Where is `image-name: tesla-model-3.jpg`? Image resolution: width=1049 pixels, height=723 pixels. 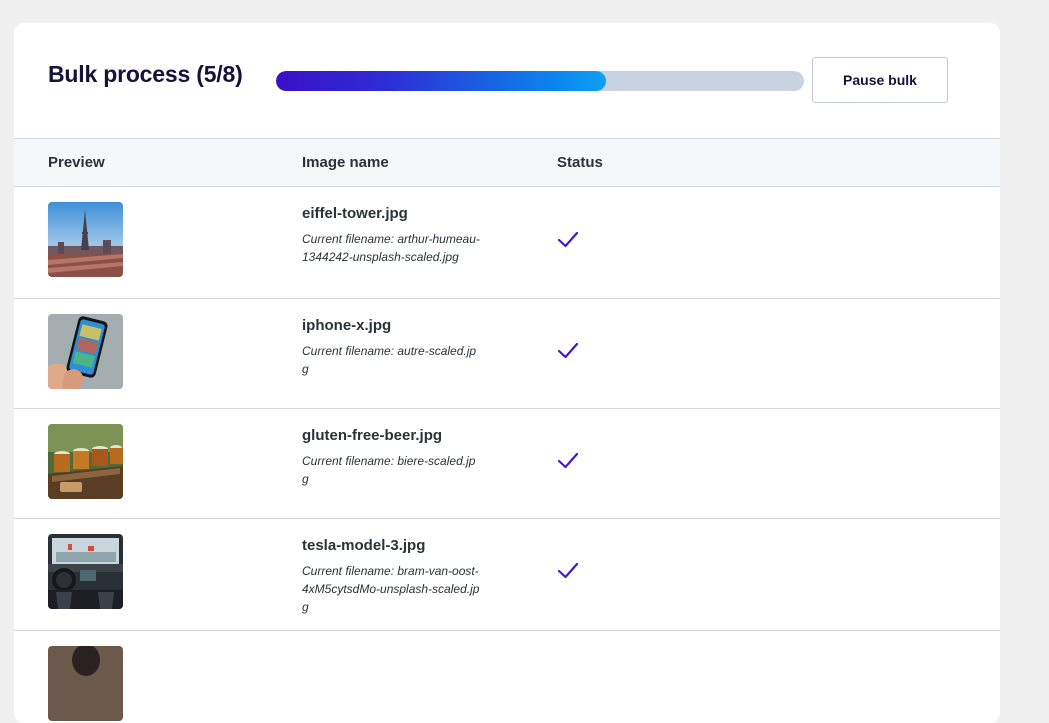
image-name: tesla-model-3.jpg is located at coordinates (364, 545).